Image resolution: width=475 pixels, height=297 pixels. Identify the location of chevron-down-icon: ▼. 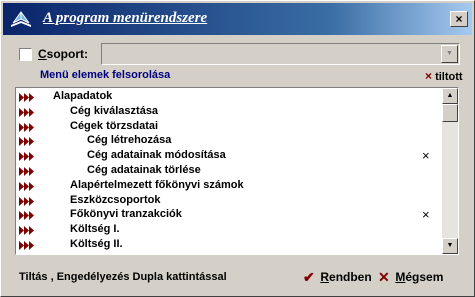
(449, 53).